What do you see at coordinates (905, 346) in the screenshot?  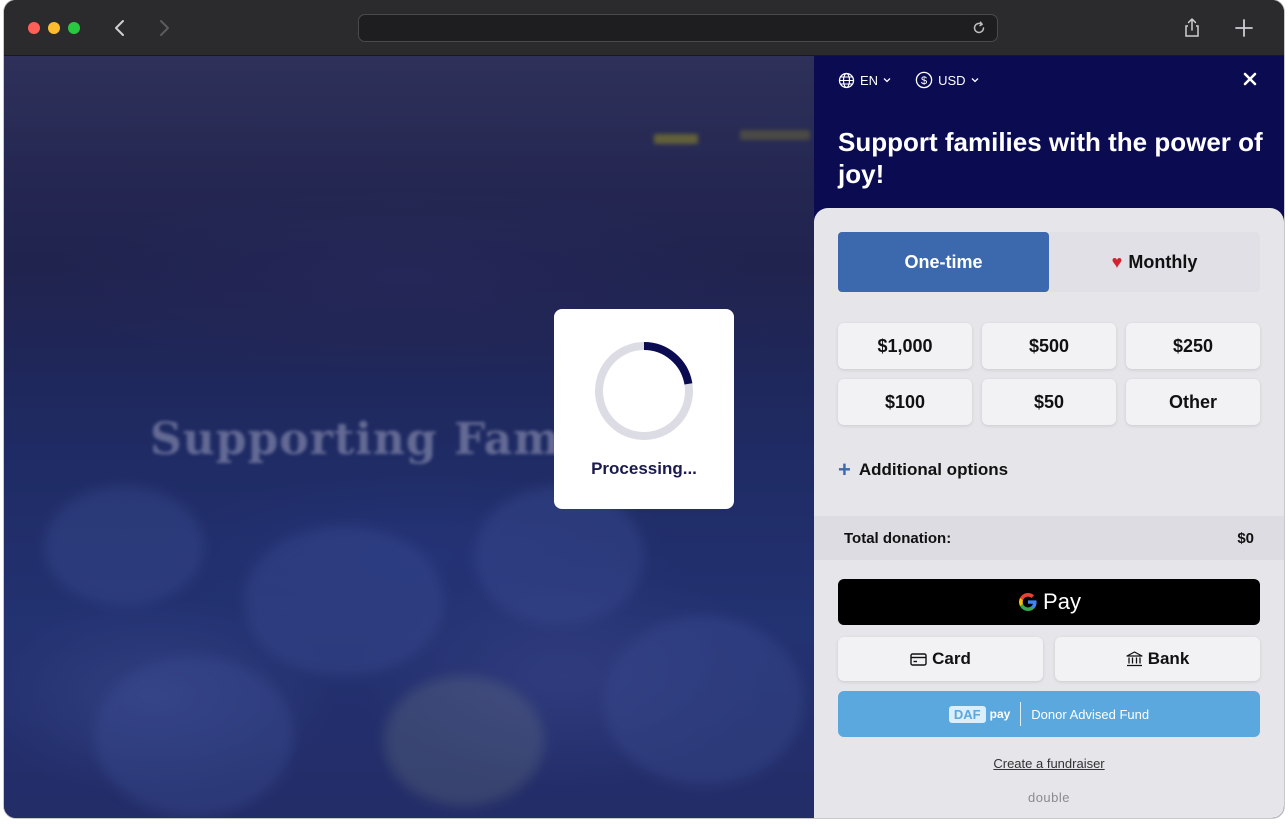 I see `amount-button-1000: $1,000` at bounding box center [905, 346].